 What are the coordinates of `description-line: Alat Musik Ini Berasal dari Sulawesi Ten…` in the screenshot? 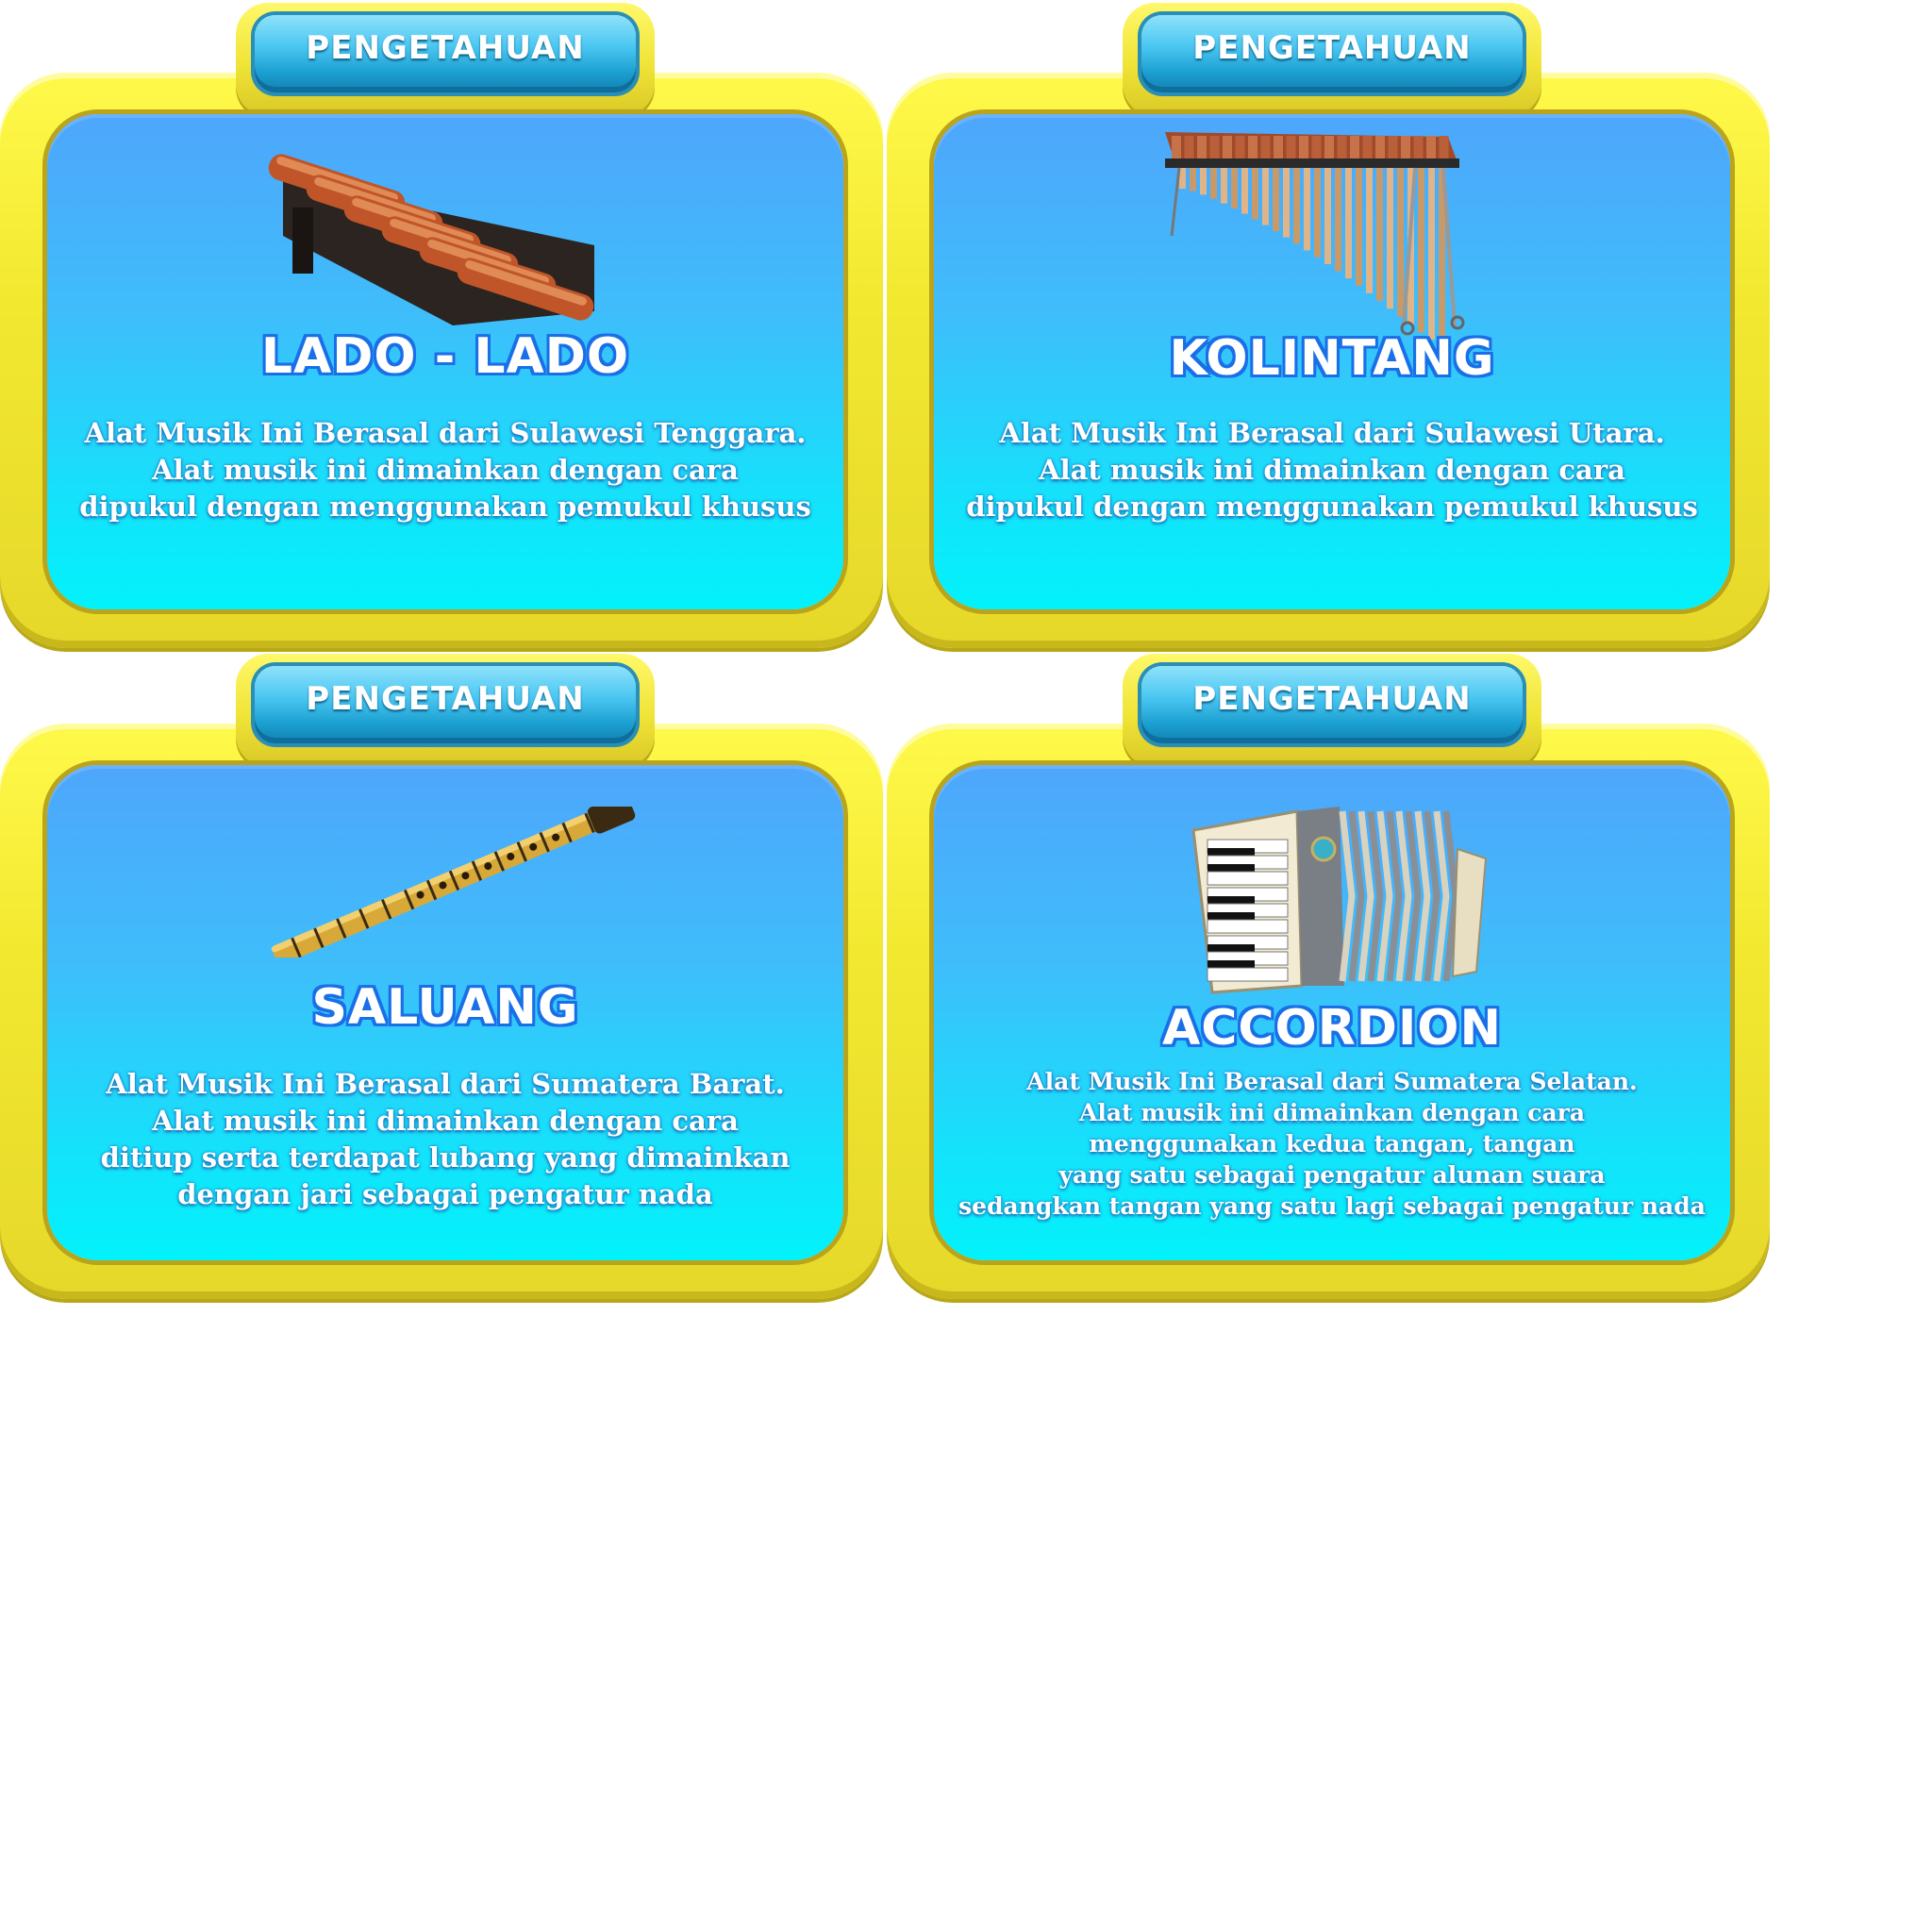 It's located at (445, 433).